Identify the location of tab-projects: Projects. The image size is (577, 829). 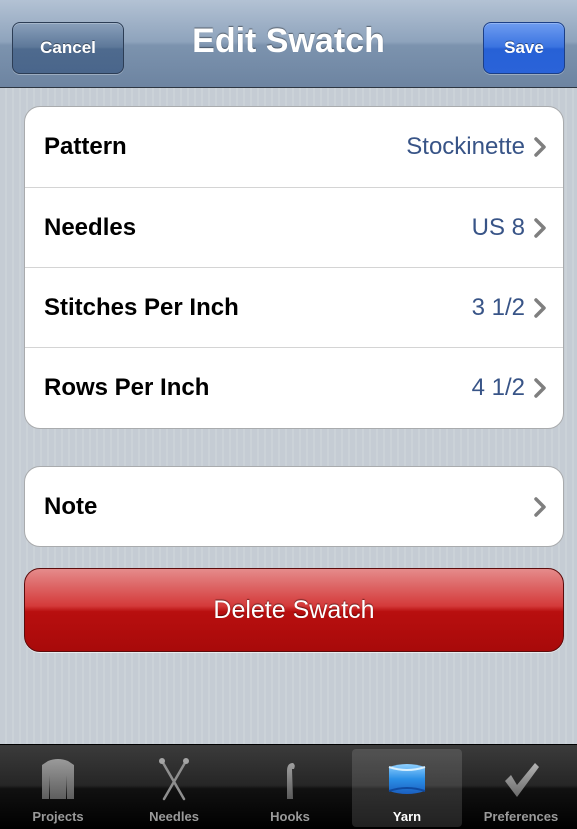
(58, 788).